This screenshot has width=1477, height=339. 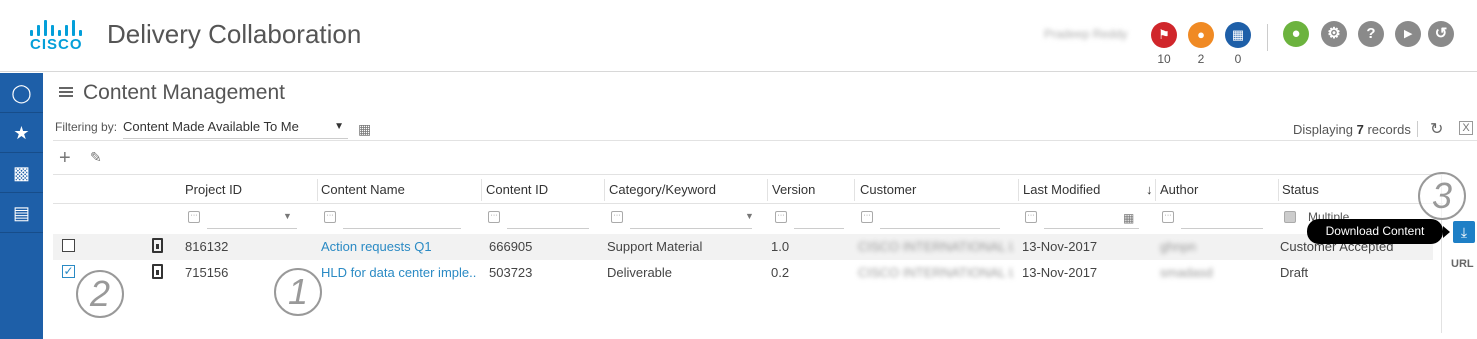 I want to click on sidebar: ◯ ★ ▩ ▤, so click(x=21, y=206).